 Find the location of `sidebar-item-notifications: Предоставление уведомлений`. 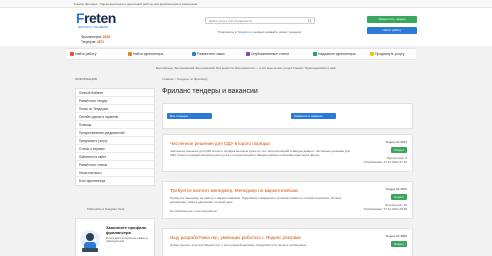

sidebar-item-notifications: Предоставление уведомлений is located at coordinates (115, 133).